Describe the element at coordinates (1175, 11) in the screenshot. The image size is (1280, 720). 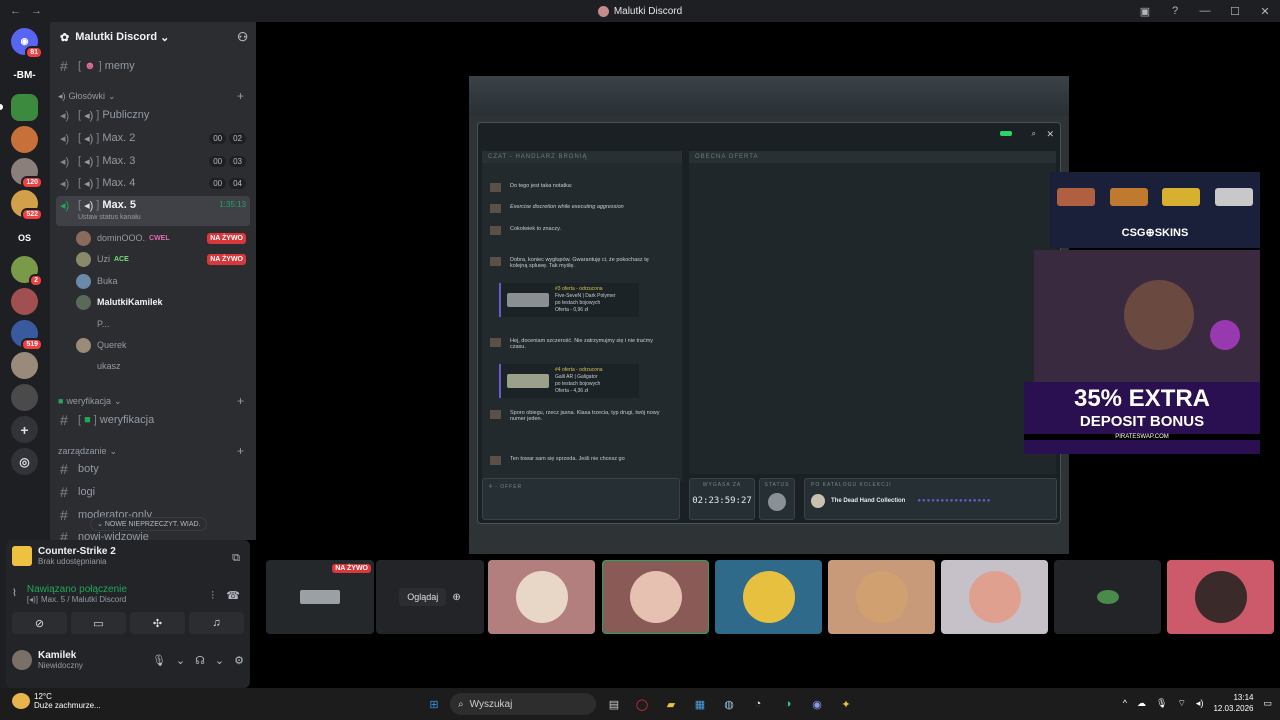
I see `help-icon: ?` at that location.